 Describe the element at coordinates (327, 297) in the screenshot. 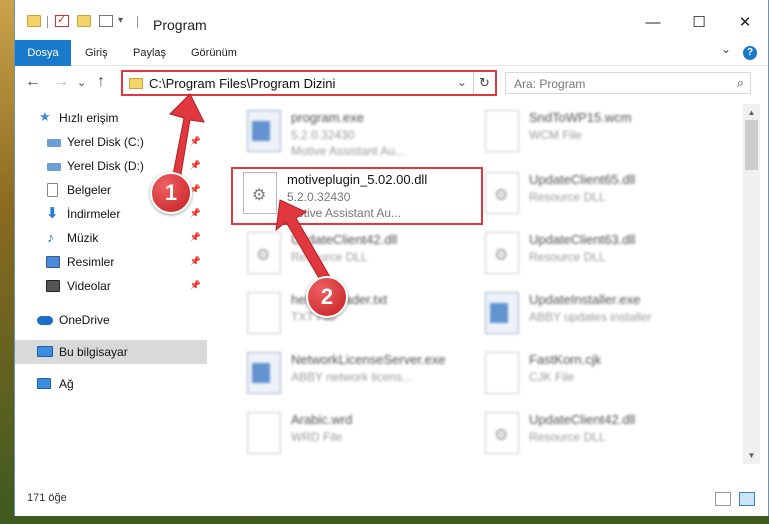

I see `step-badge-2: 2` at that location.